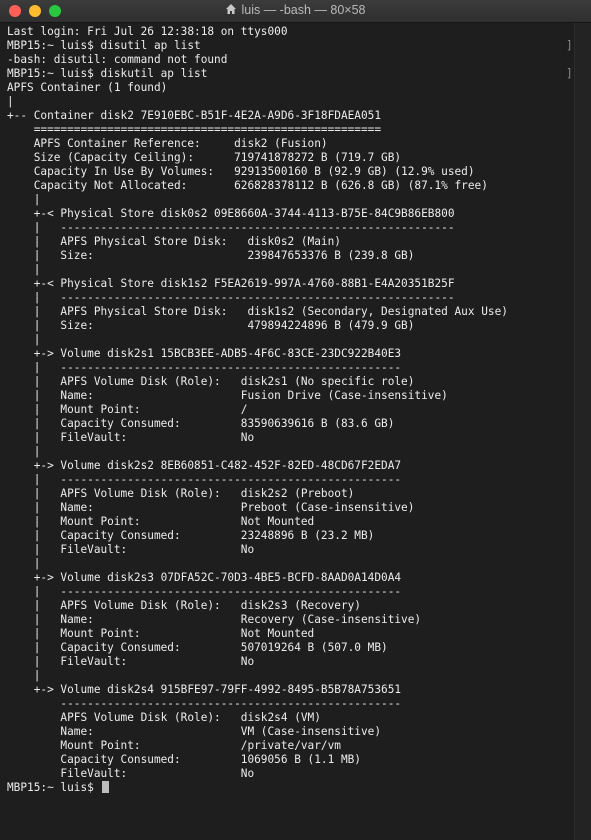 Image resolution: width=591 pixels, height=840 pixels. I want to click on terminal-line: APFS Container Reference: disk2 (Fusion), so click(167, 143).